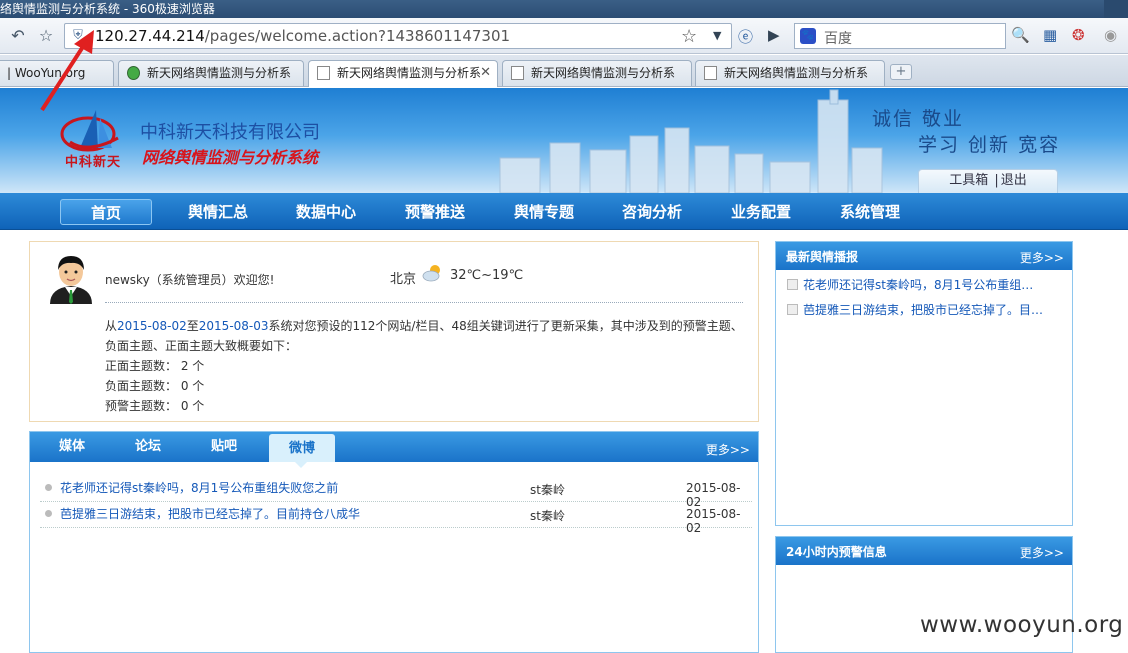 The height and width of the screenshot is (653, 1128). What do you see at coordinates (836, 552) in the screenshot?
I see `alerts-title: 24小时内预警信息` at bounding box center [836, 552].